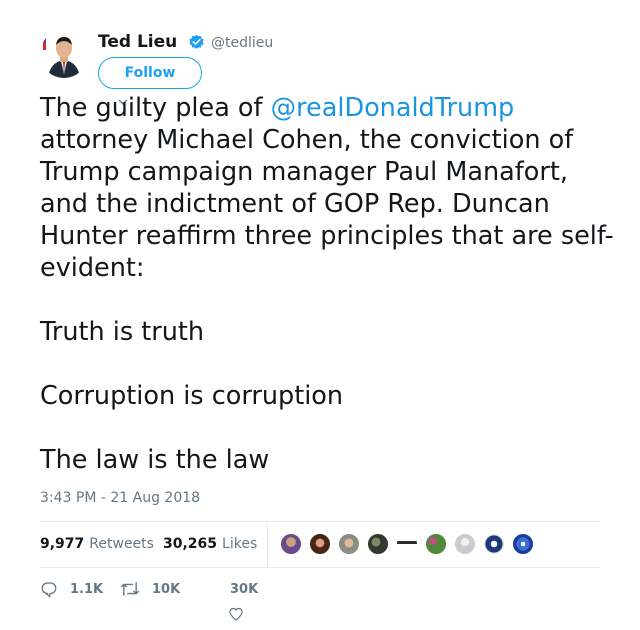 The image size is (640, 630). I want to click on likes-stat: 30,265 Likes, so click(210, 544).